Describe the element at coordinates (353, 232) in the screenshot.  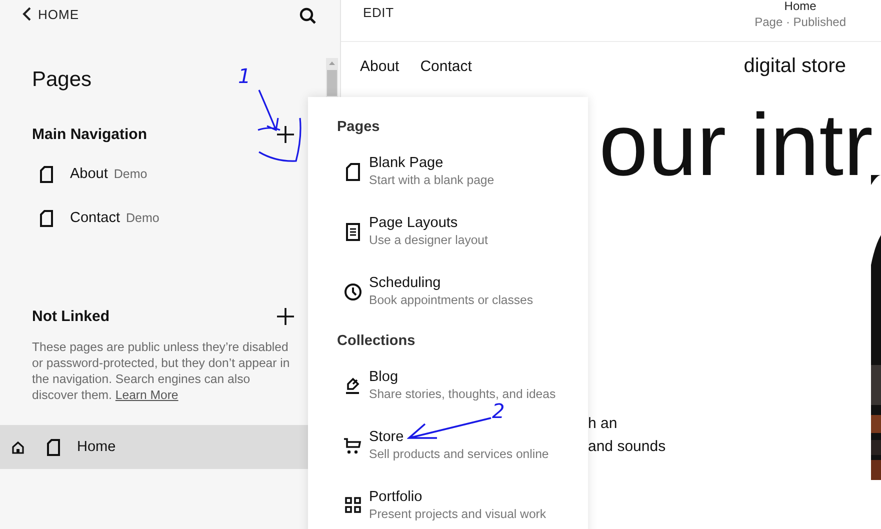
I see `document-icon` at that location.